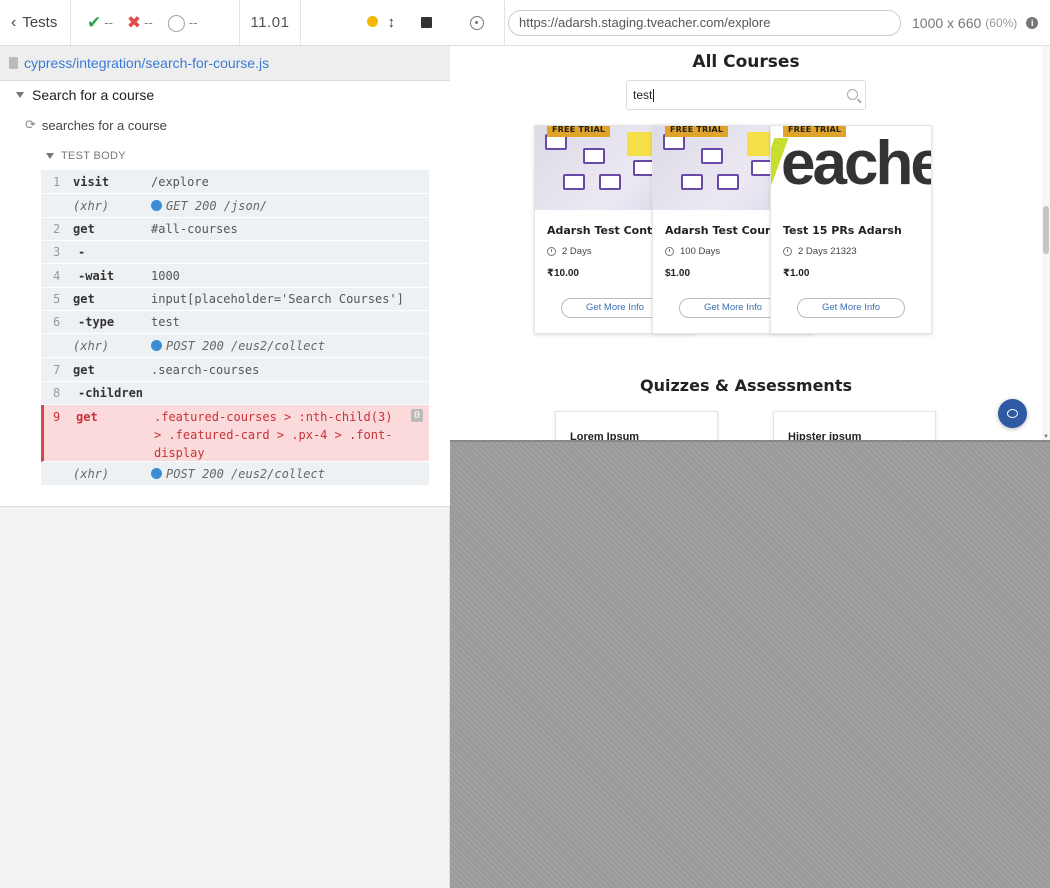  I want to click on command-row: 4 -wait 1000, so click(235, 276).